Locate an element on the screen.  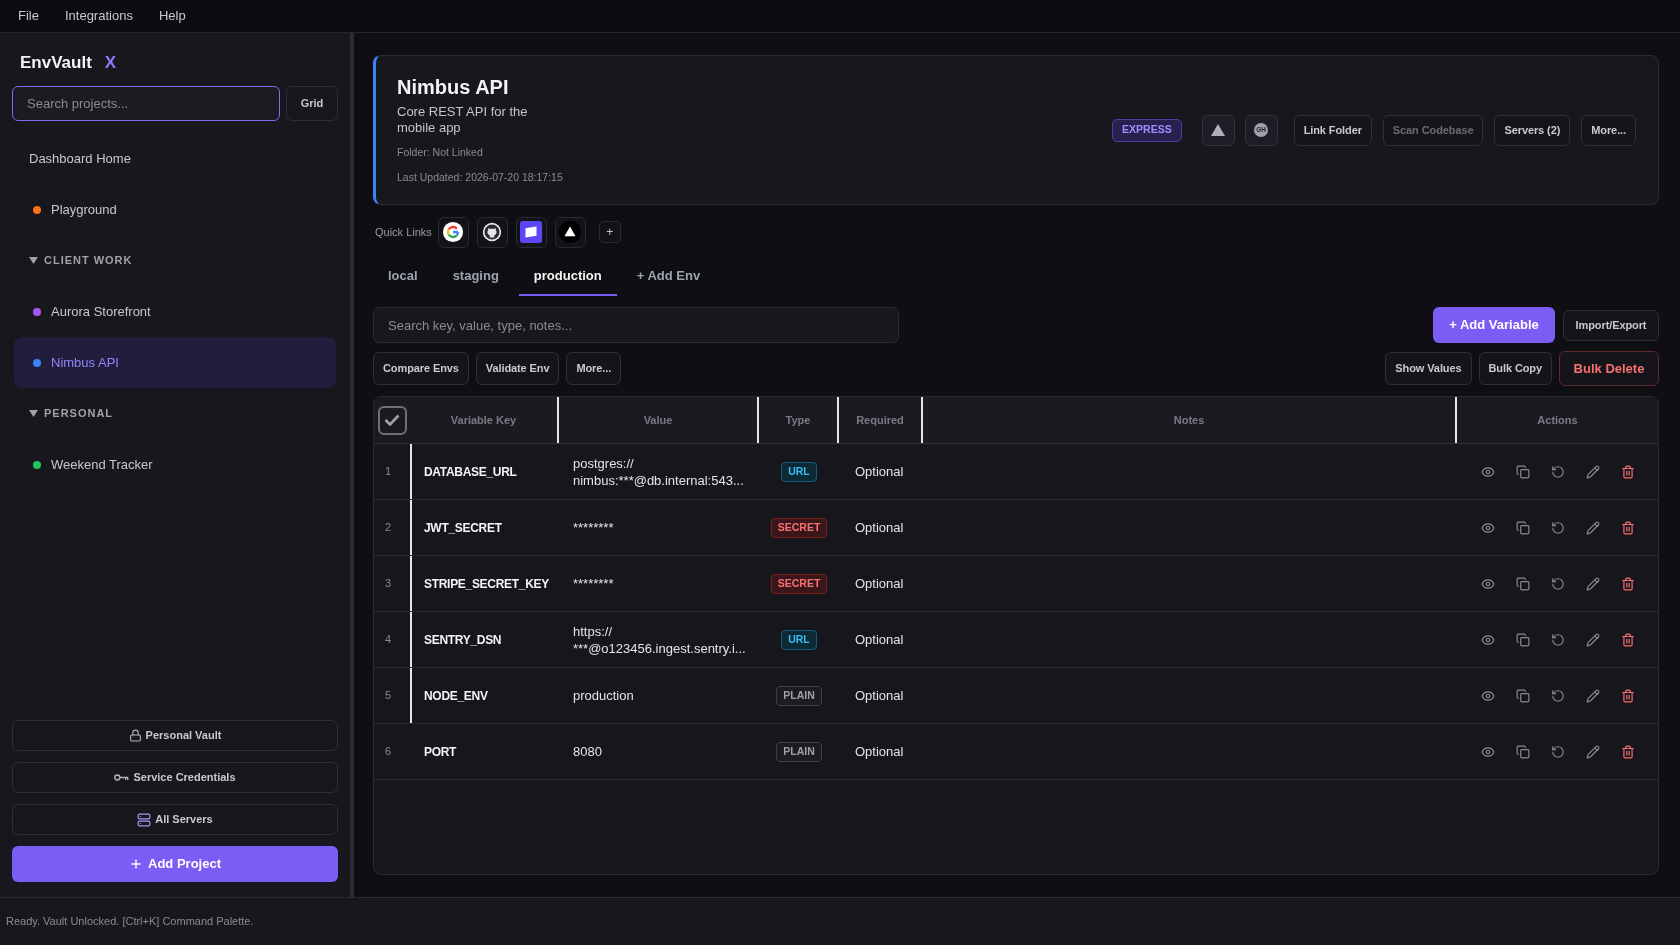
window-tile-icon is located at coordinates (531, 232).